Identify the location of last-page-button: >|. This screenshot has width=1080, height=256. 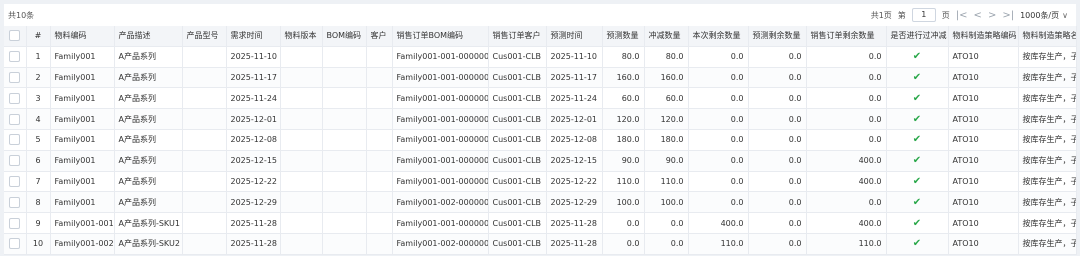
(1008, 15).